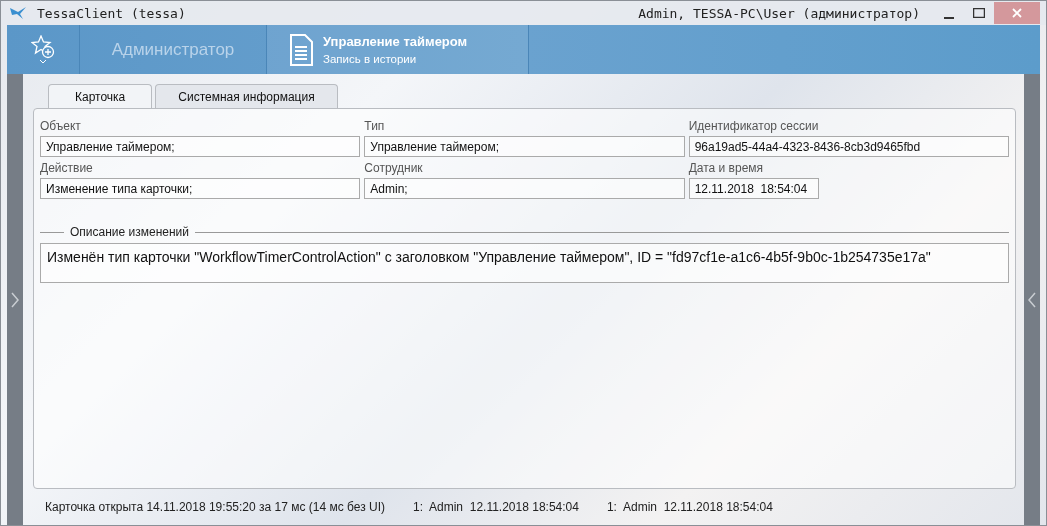 The width and height of the screenshot is (1047, 526). What do you see at coordinates (394, 168) in the screenshot?
I see `field-label: Сотрудник` at bounding box center [394, 168].